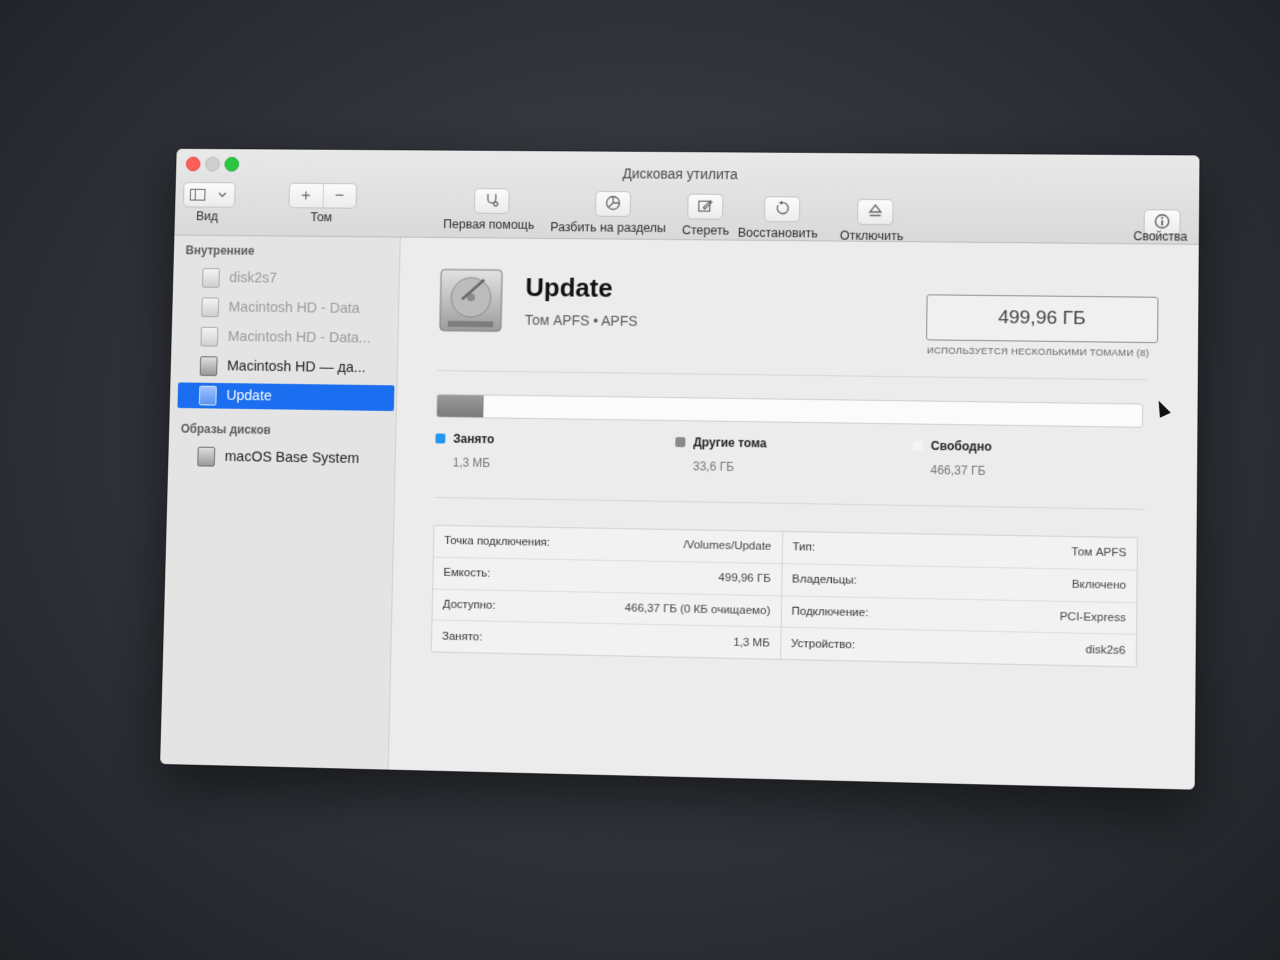  I want to click on info-row-used: Занято: 1,3 МБ, so click(606, 639).